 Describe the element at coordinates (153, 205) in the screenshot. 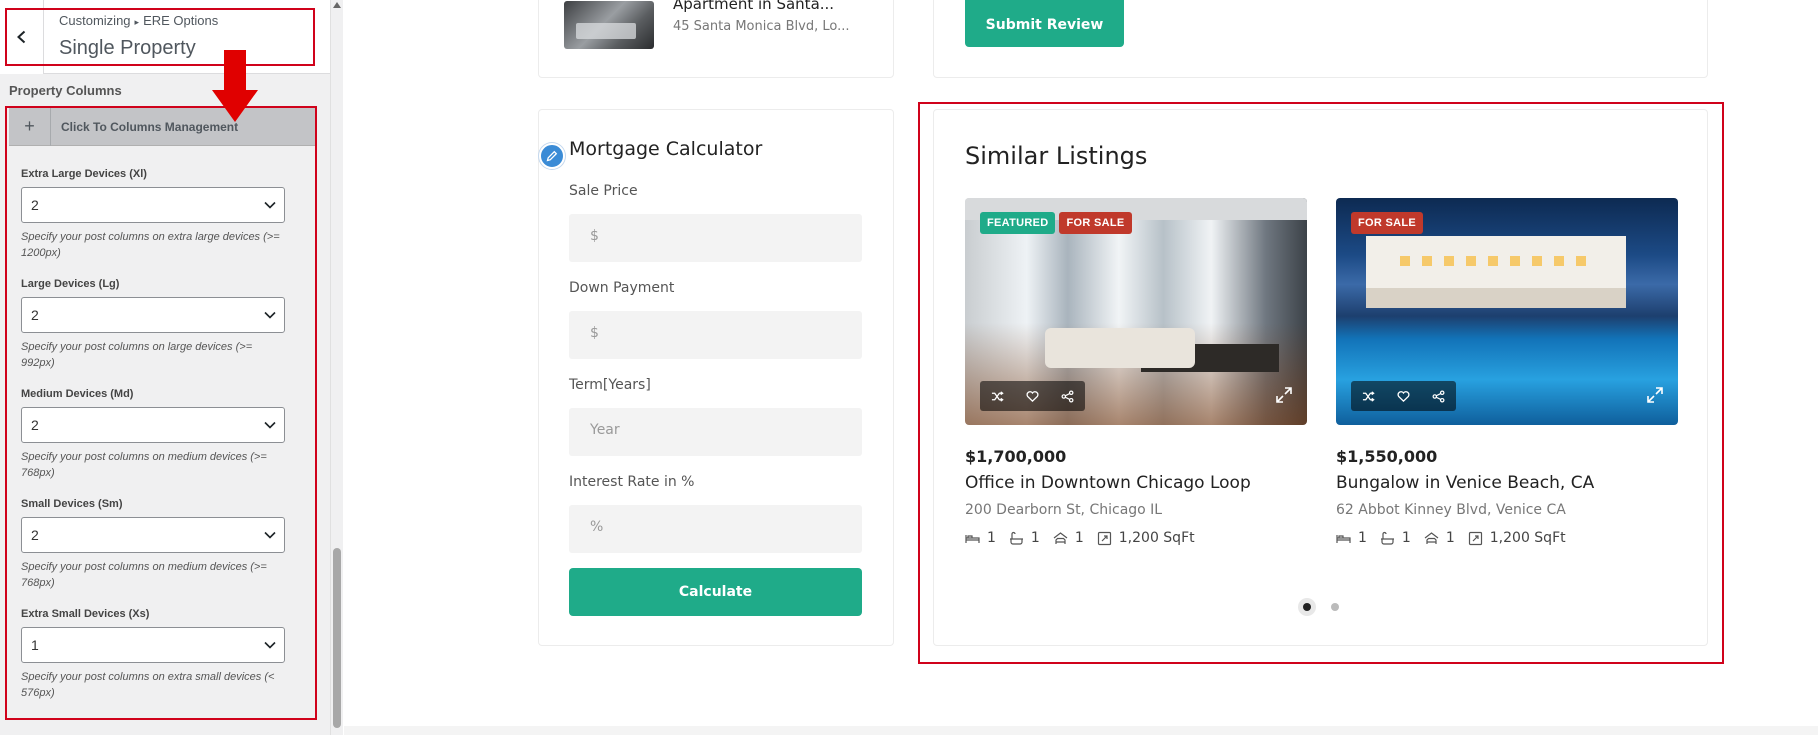

I see `xl-columns-select: 2` at that location.